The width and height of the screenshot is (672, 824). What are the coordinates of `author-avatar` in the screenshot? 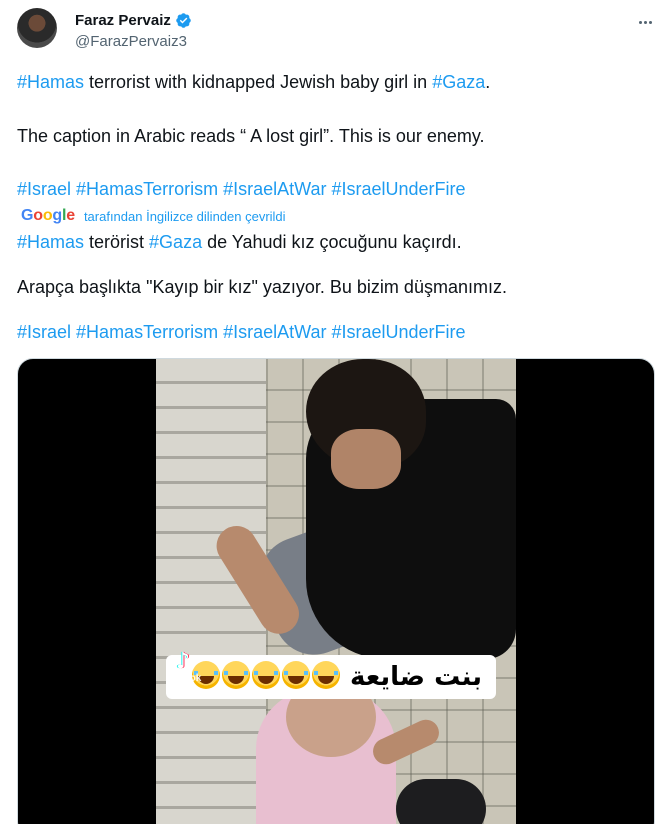 It's located at (37, 28).